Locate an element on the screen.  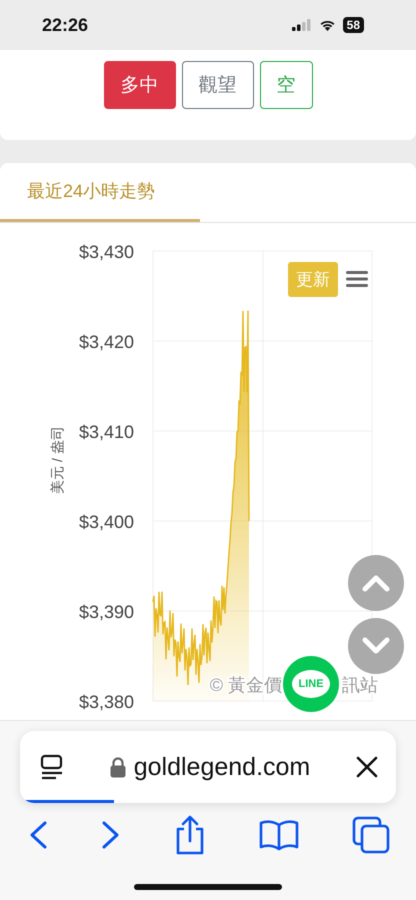
bookmarks-icon is located at coordinates (279, 835).